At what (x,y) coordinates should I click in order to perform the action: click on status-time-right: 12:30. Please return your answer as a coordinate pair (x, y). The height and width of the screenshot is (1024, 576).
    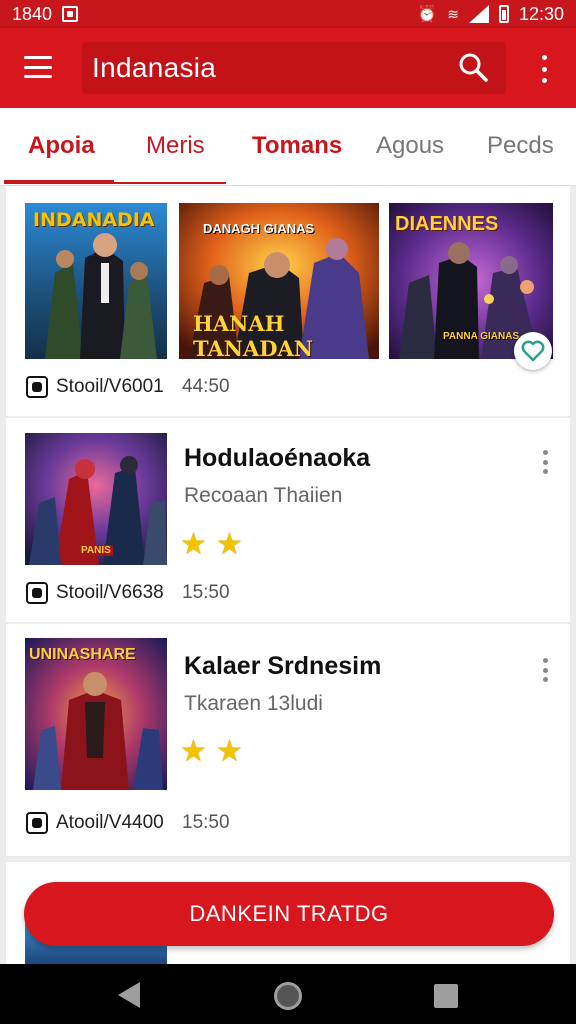
    Looking at the image, I should click on (541, 13).